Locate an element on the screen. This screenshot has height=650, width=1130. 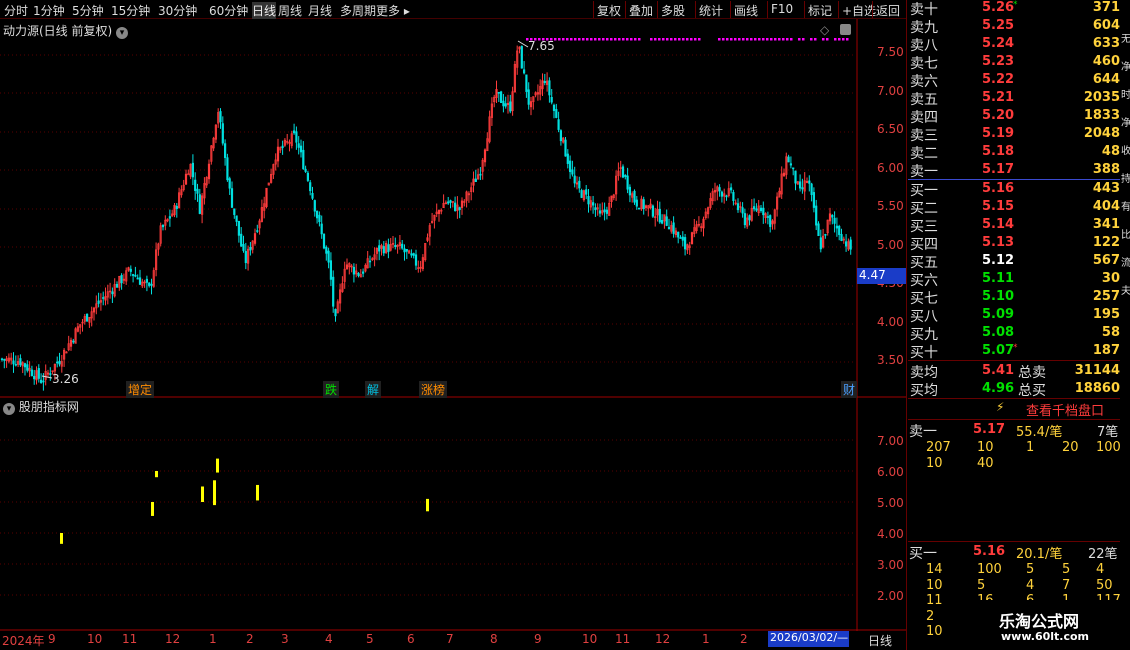
ask-label: 卖七 is located at coordinates (924, 64).